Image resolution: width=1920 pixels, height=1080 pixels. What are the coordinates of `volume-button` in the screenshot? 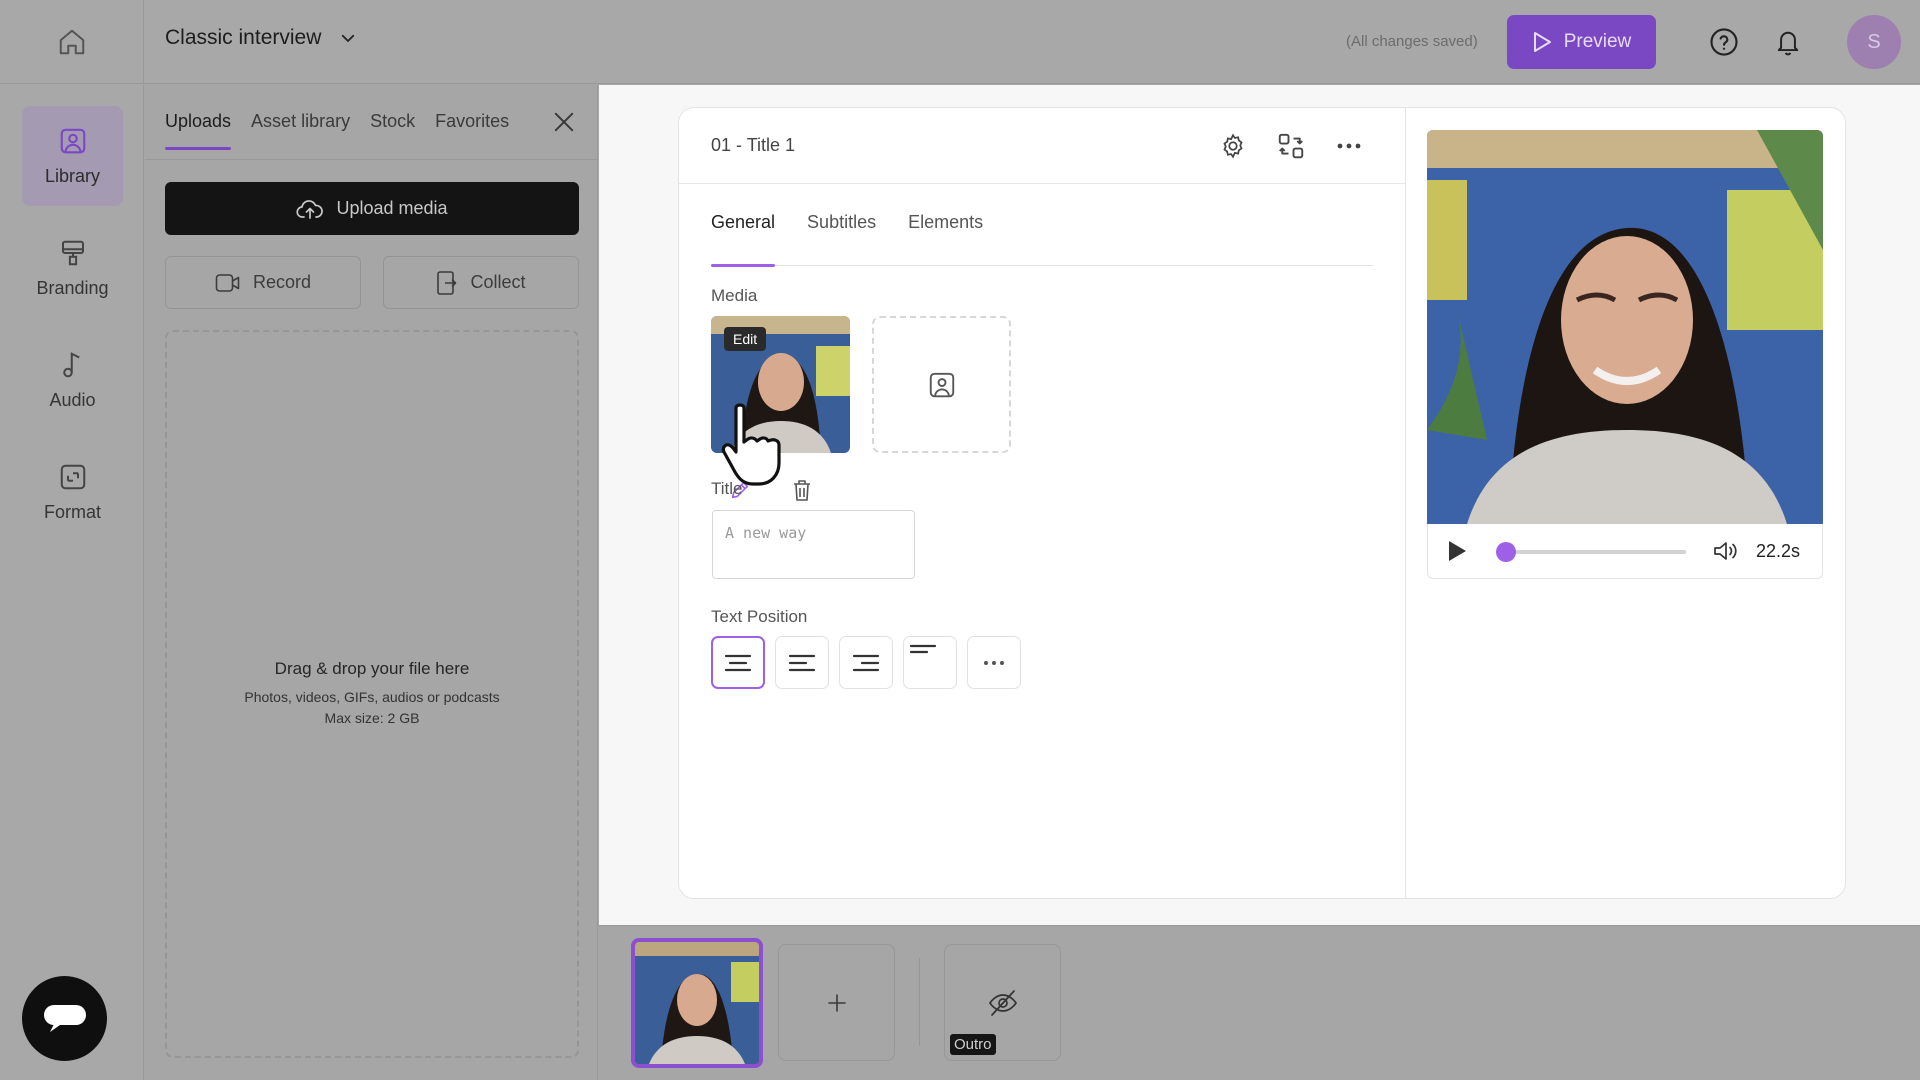 It's located at (1726, 551).